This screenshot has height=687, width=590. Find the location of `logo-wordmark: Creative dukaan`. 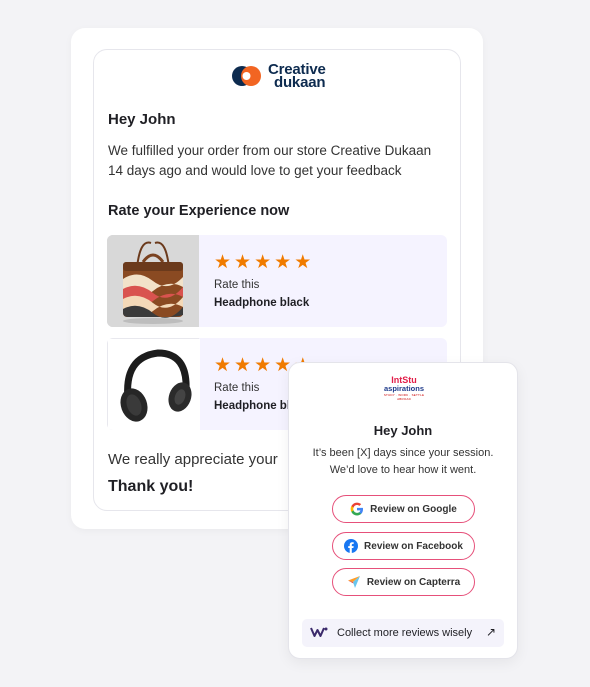

logo-wordmark: Creative dukaan is located at coordinates (297, 76).